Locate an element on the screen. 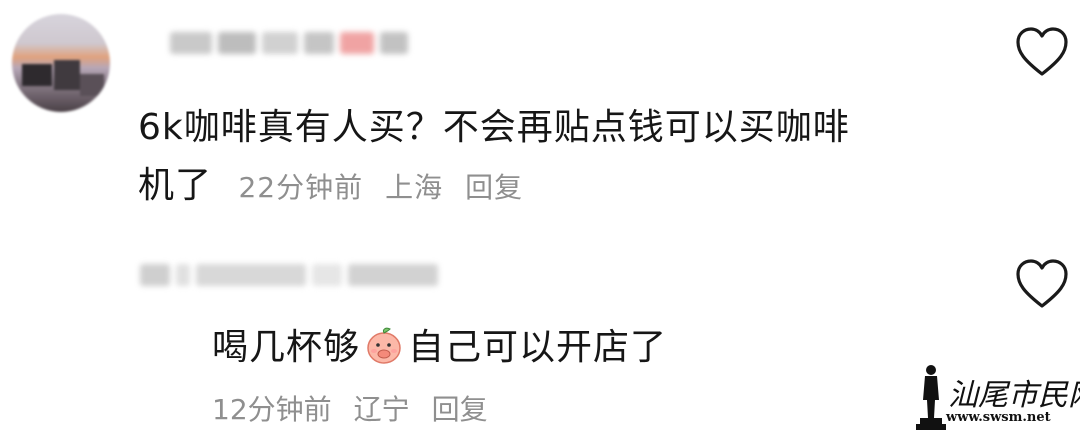 This screenshot has width=1080, height=434. comment-text-line: 6k咖啡真有人买？不会再贴点钱可以买咖啡 is located at coordinates (494, 127).